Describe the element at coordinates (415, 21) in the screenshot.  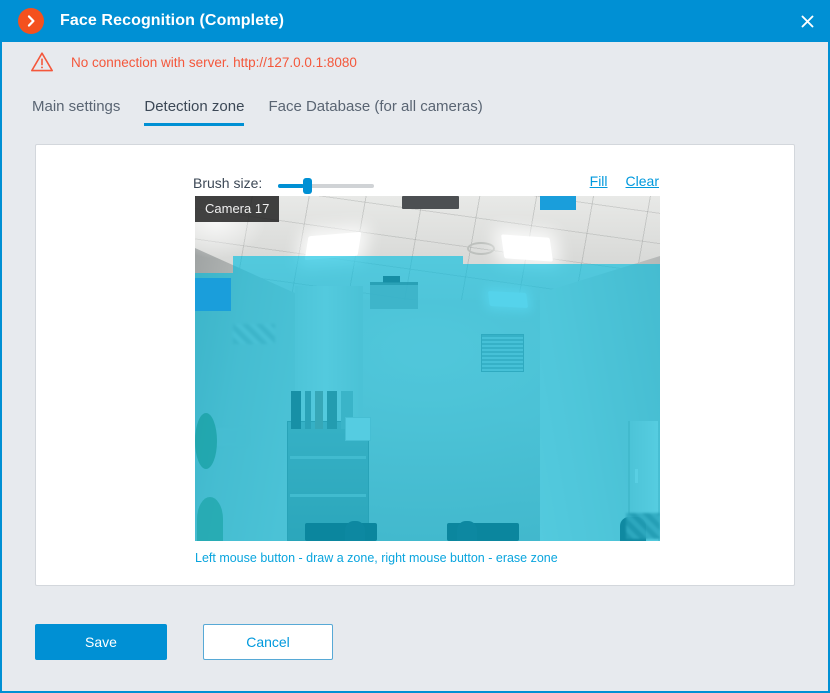
I see `window-titlebar: Face Recognition (Complete)` at that location.